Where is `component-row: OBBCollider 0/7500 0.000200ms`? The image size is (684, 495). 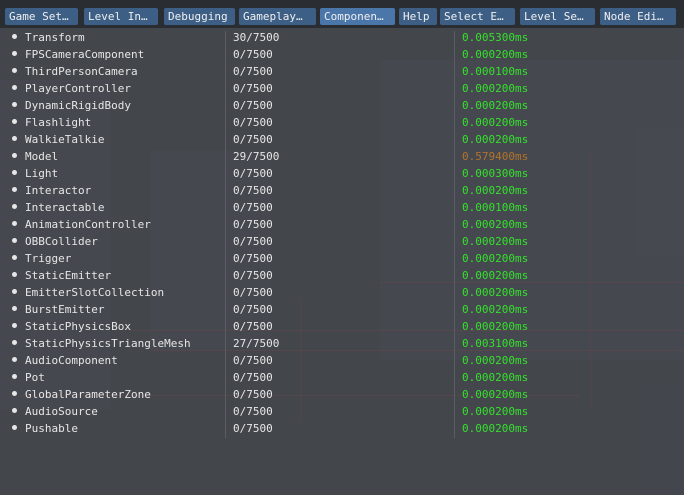 component-row: OBBCollider 0/7500 0.000200ms is located at coordinates (342, 241).